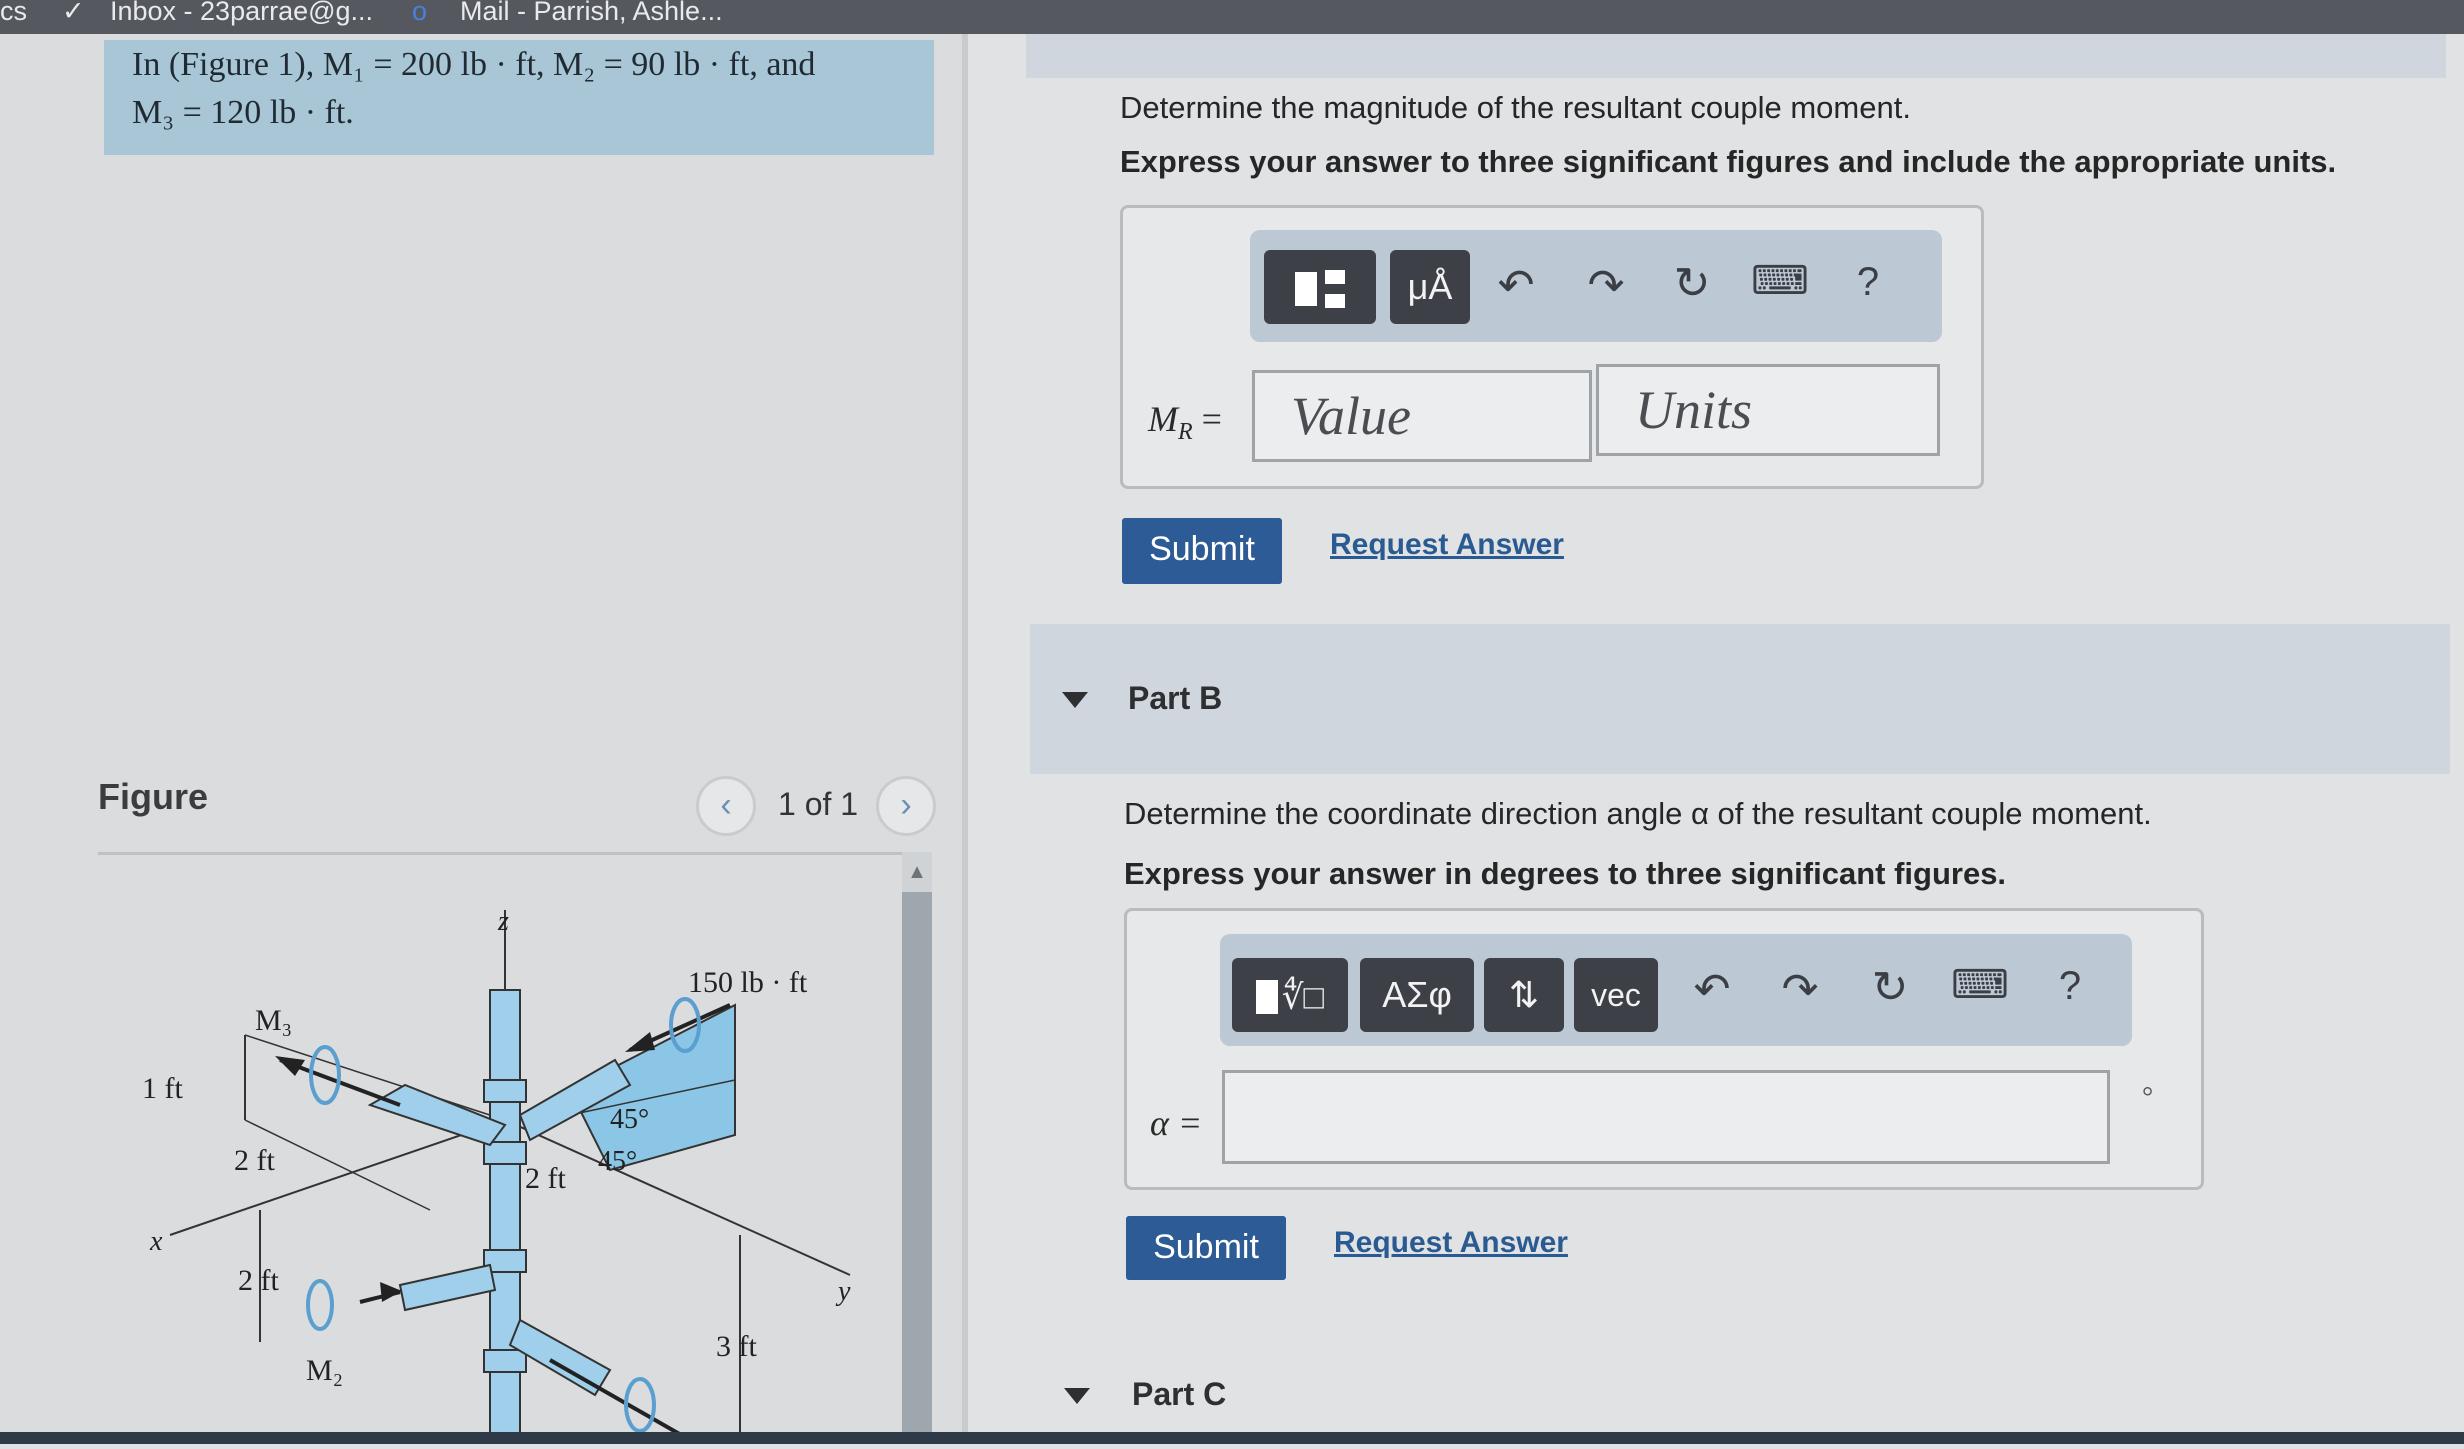  Describe the element at coordinates (243, 112) in the screenshot. I see `problem-line-2: M₃ = 120 lb · ft.` at that location.